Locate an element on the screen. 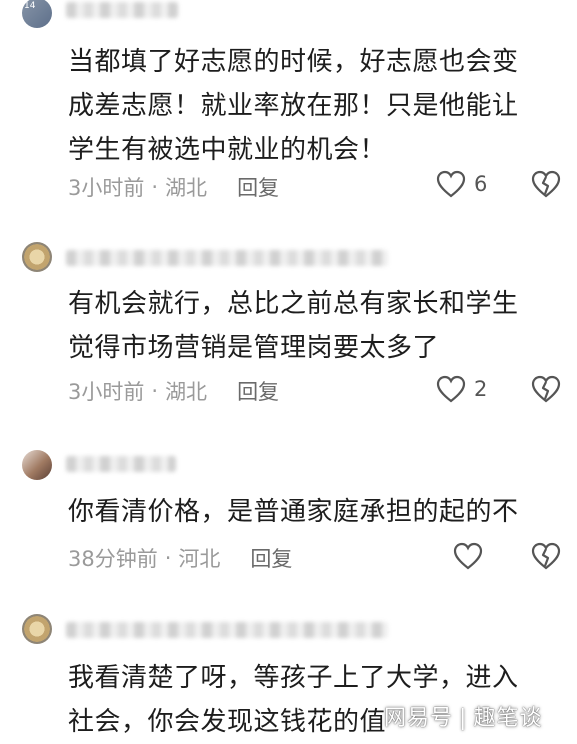 This screenshot has width=577, height=744. comment-time: 38分钟前 is located at coordinates (113, 559).